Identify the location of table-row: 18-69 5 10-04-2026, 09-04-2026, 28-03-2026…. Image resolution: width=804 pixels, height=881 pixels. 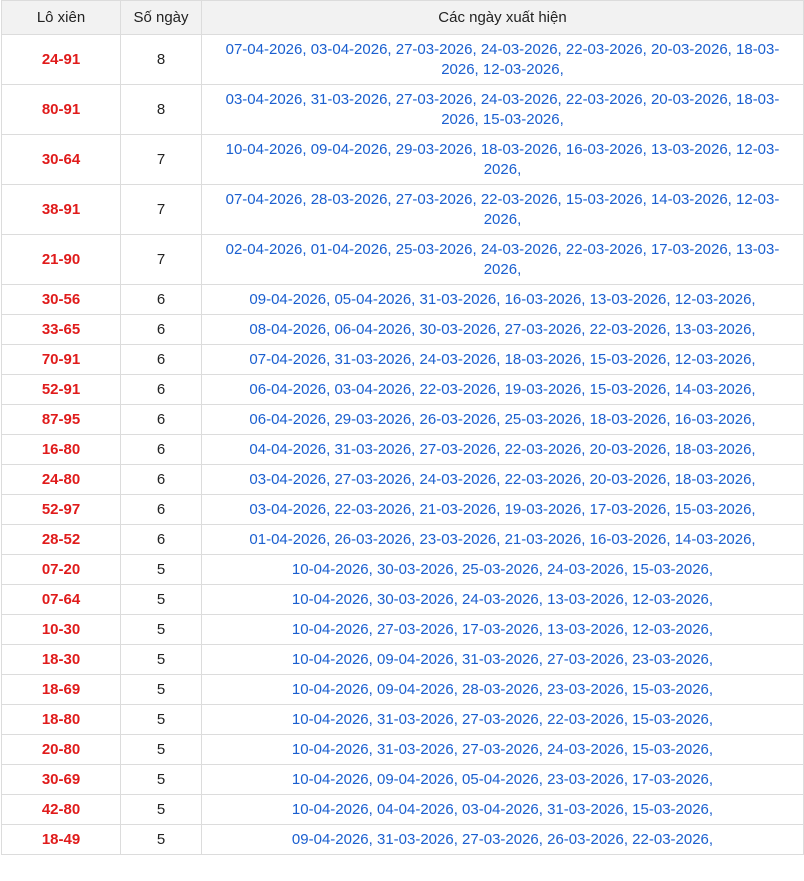
(402, 689).